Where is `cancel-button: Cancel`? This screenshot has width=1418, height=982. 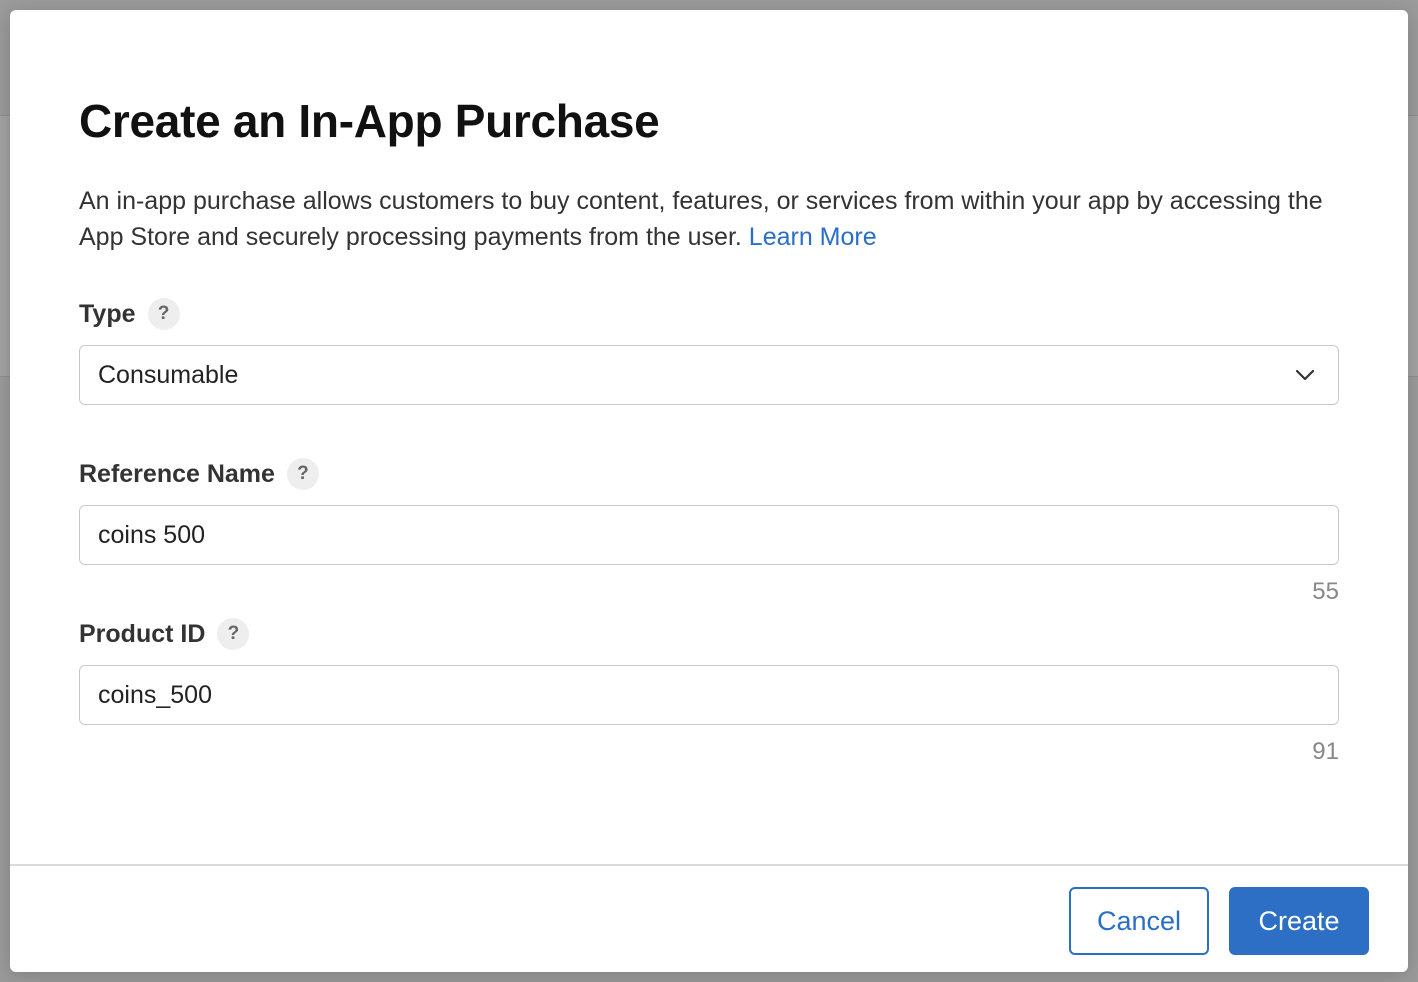
cancel-button: Cancel is located at coordinates (1139, 921).